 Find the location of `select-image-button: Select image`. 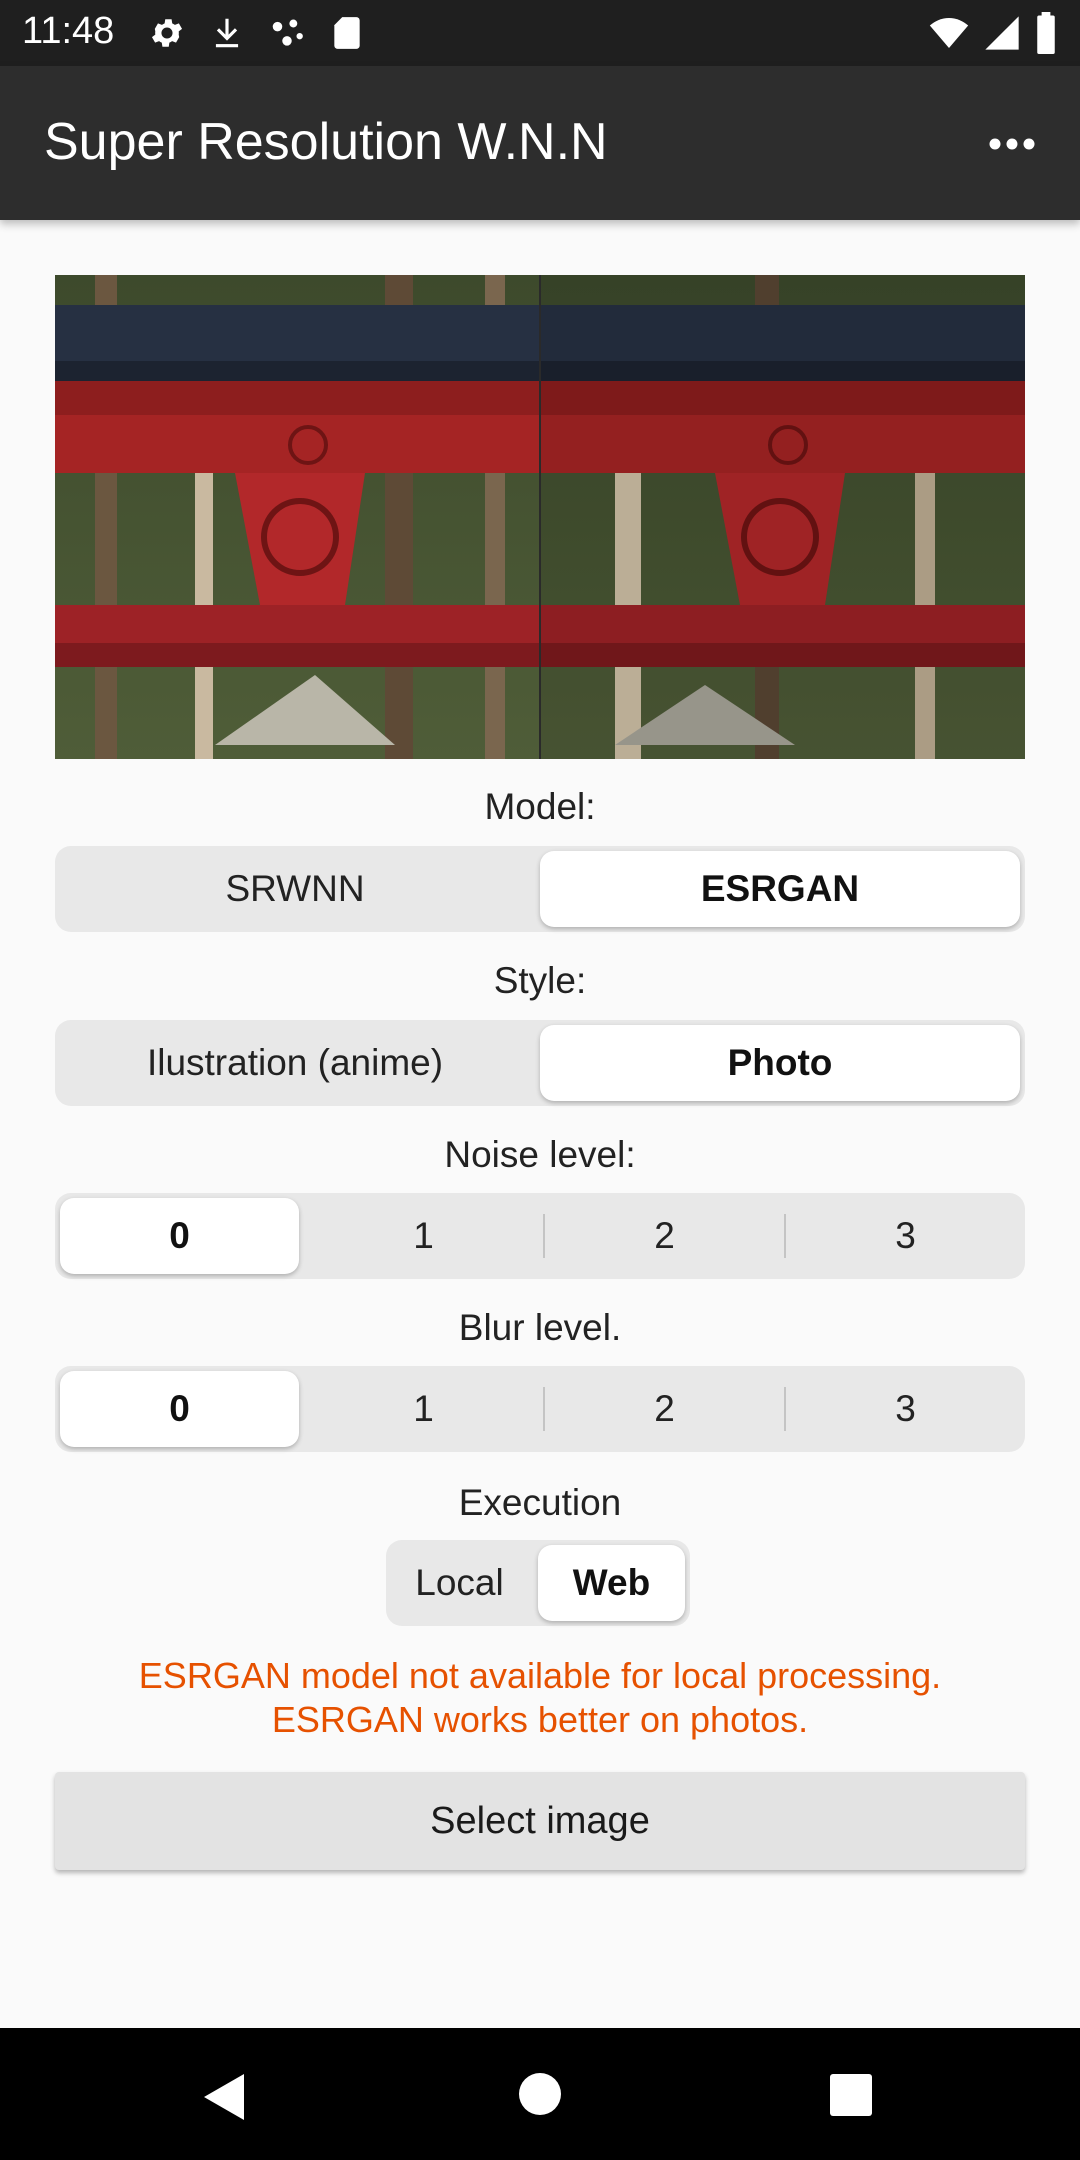

select-image-button: Select image is located at coordinates (540, 1821).